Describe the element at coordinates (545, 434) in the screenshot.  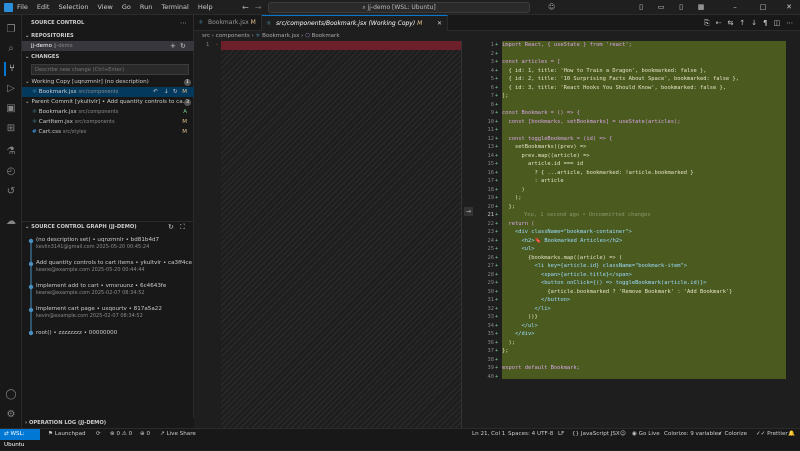
I see `encoding: UTF-8` at that location.